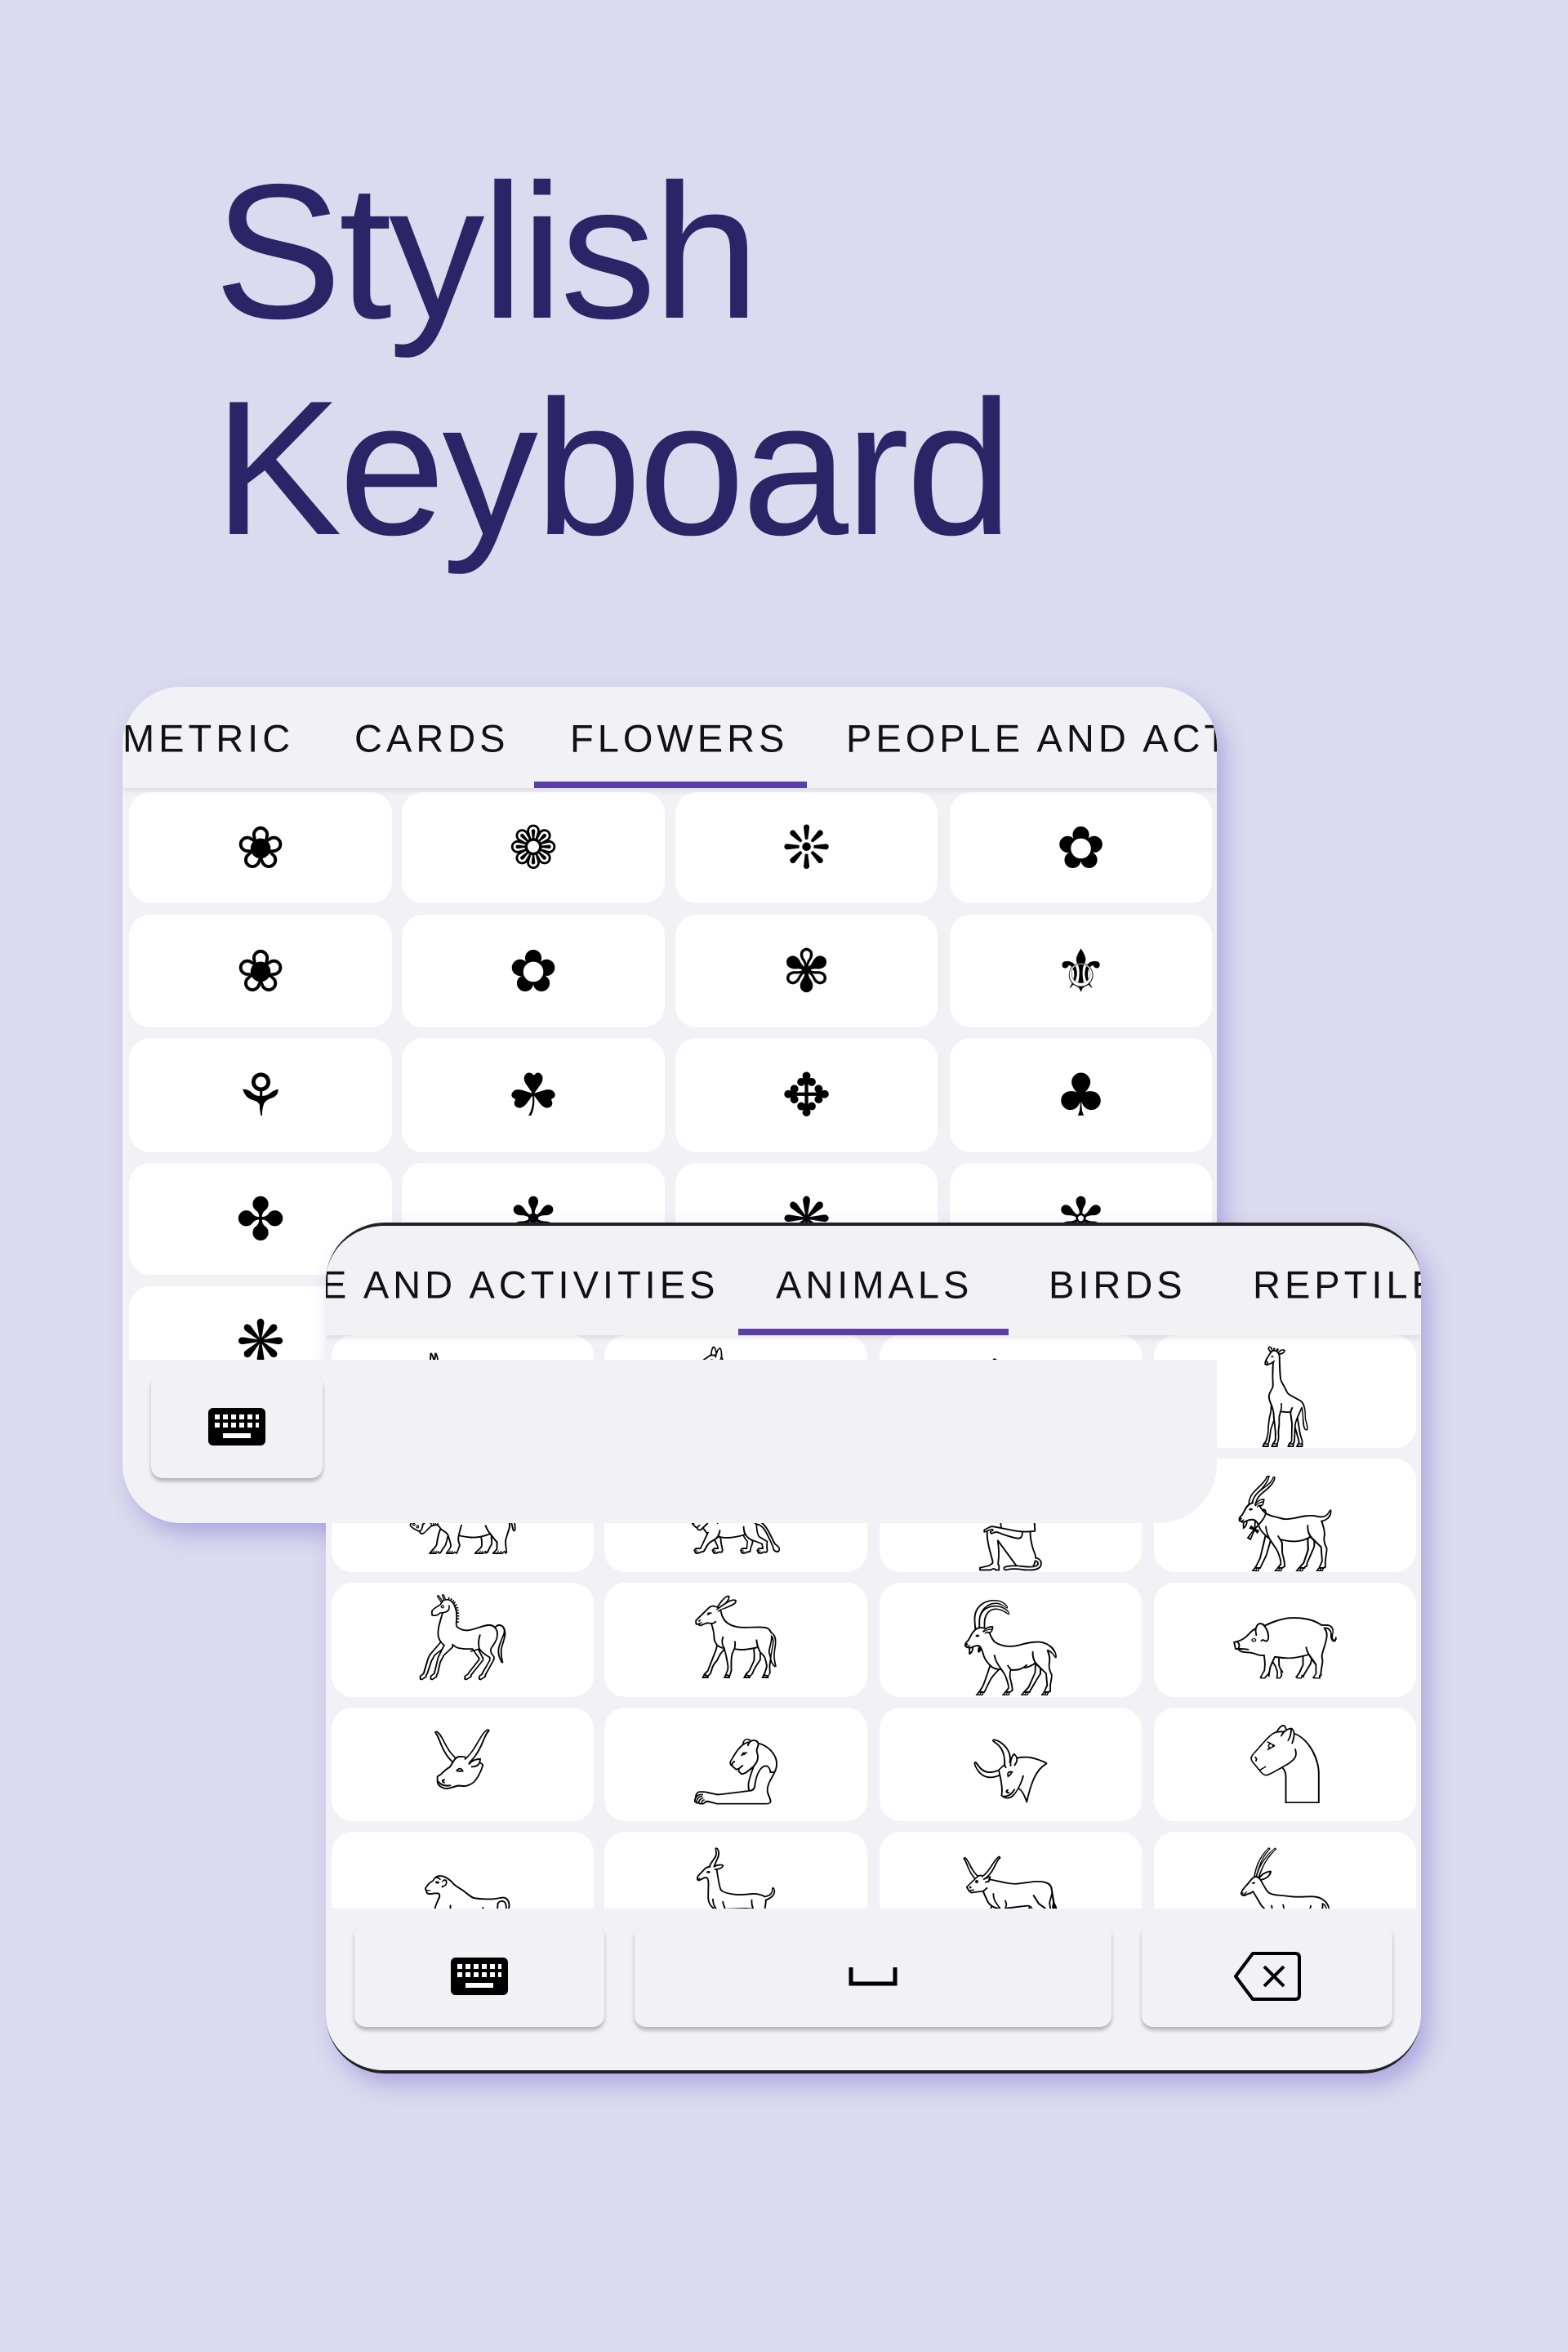 The height and width of the screenshot is (2352, 1568). What do you see at coordinates (1118, 1285) in the screenshot?
I see `tab-birds: BIRDS` at bounding box center [1118, 1285].